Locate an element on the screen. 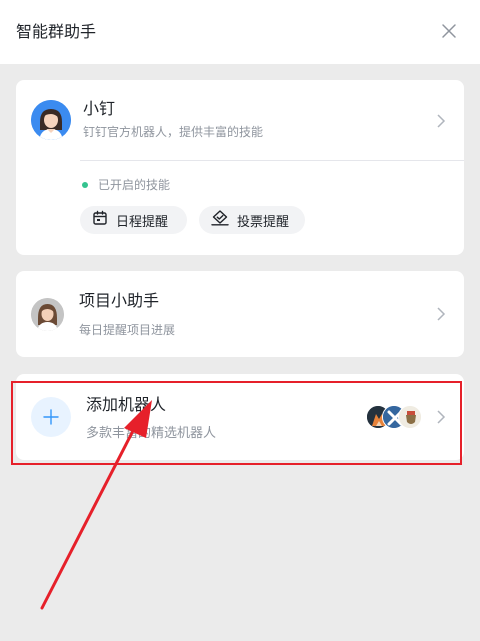  add-robot-name: 添加机器人 is located at coordinates (126, 404).